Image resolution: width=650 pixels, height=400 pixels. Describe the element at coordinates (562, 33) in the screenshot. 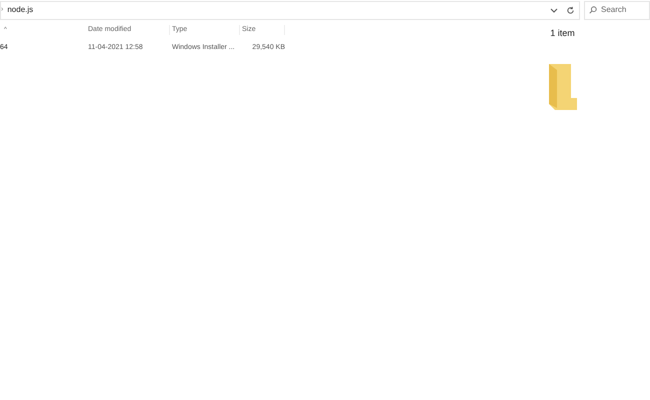

I see `item-count: 1 item` at that location.